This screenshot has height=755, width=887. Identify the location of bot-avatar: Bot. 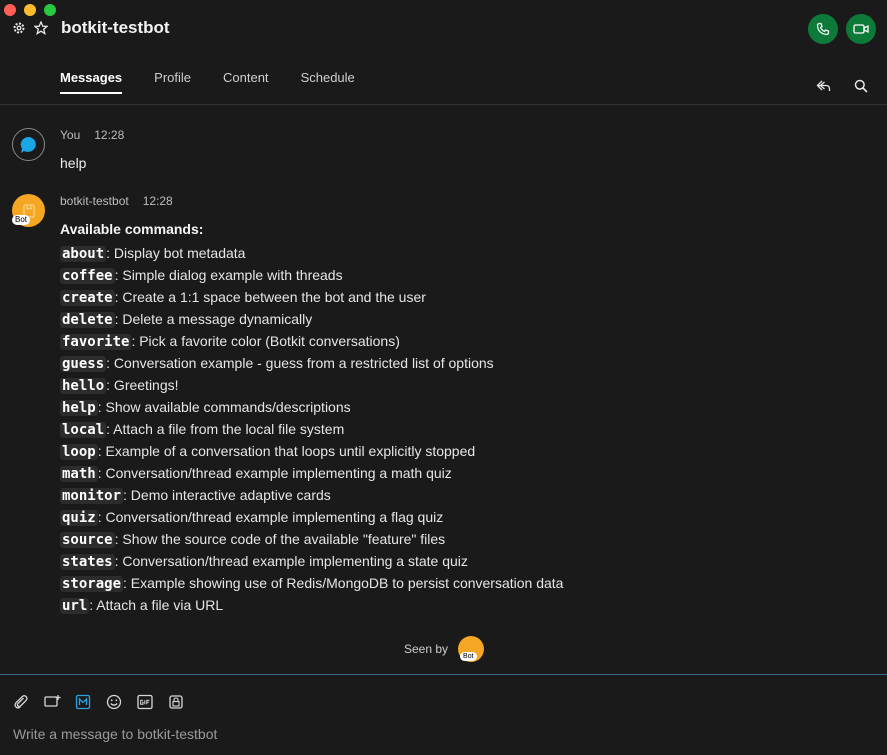
(28, 210).